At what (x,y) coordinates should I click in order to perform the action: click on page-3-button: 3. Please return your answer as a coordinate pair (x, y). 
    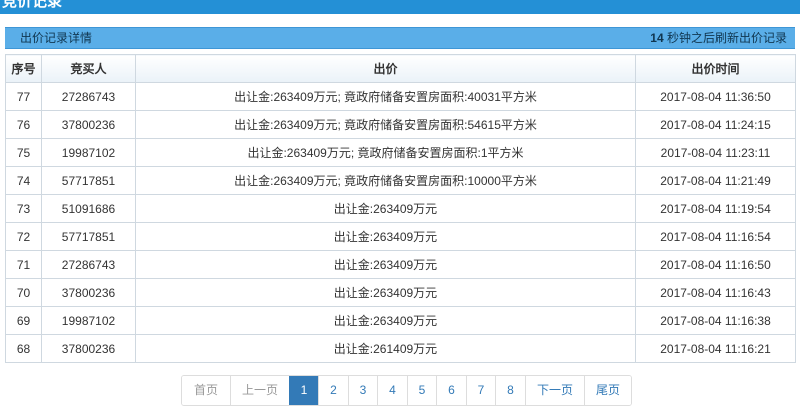
    Looking at the image, I should click on (362, 390).